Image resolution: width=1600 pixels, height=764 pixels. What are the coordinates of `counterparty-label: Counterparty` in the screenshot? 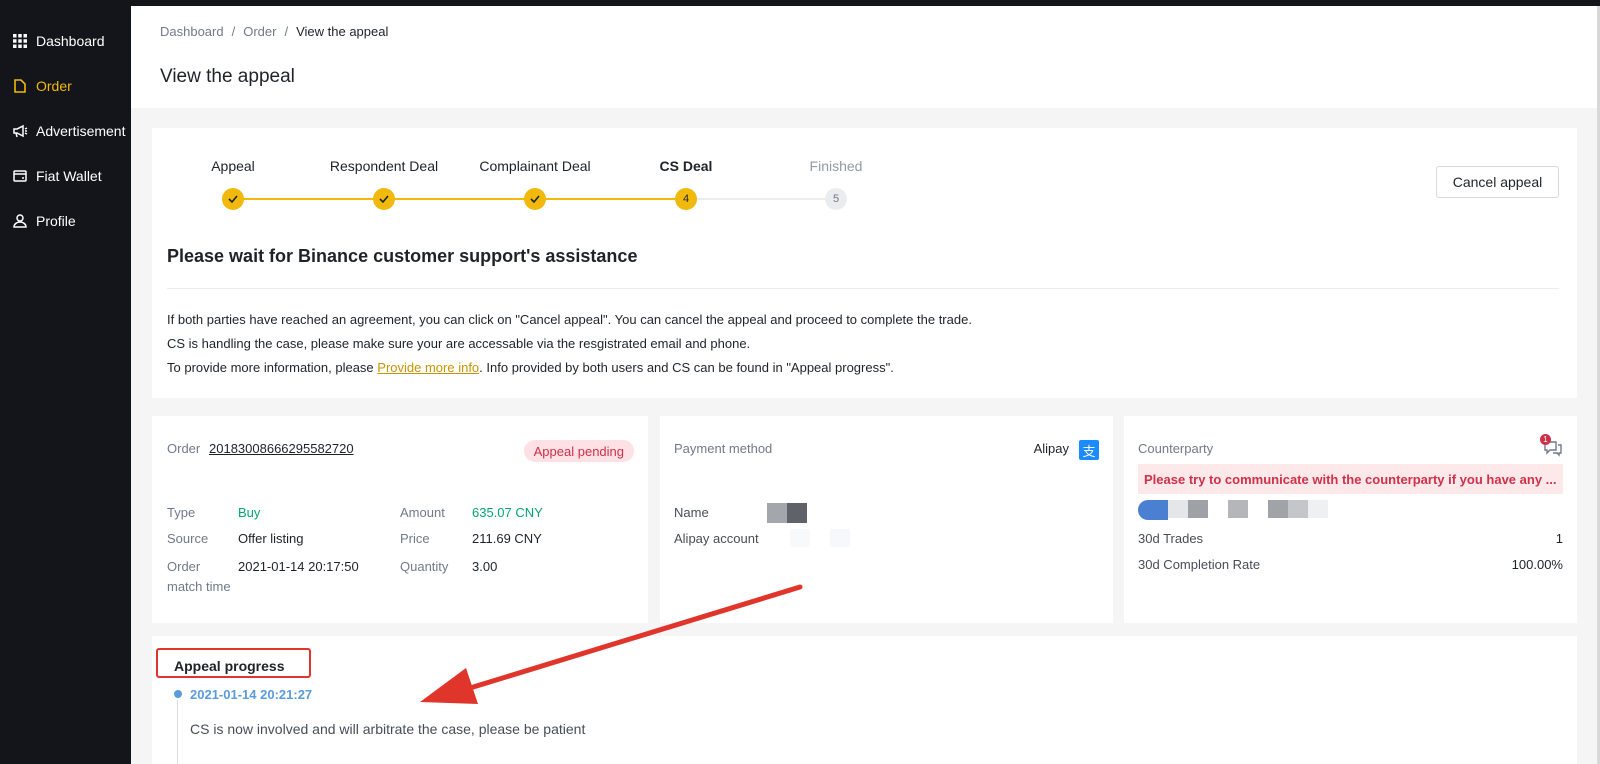 It's located at (1176, 448).